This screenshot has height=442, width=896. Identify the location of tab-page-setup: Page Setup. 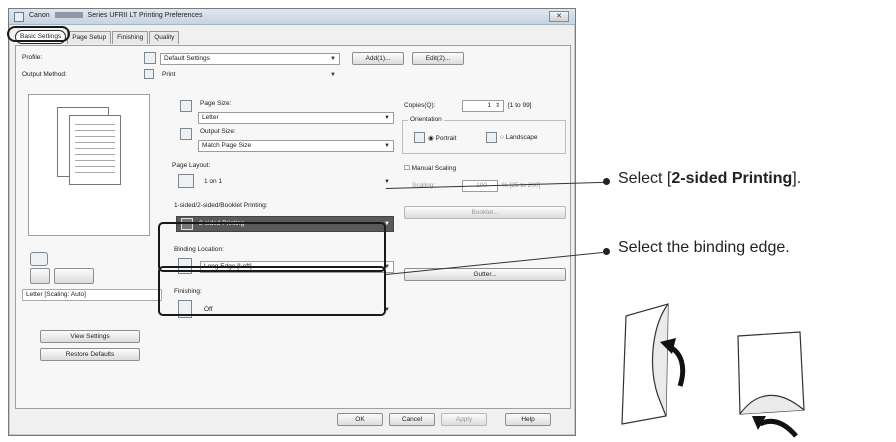
(89, 37).